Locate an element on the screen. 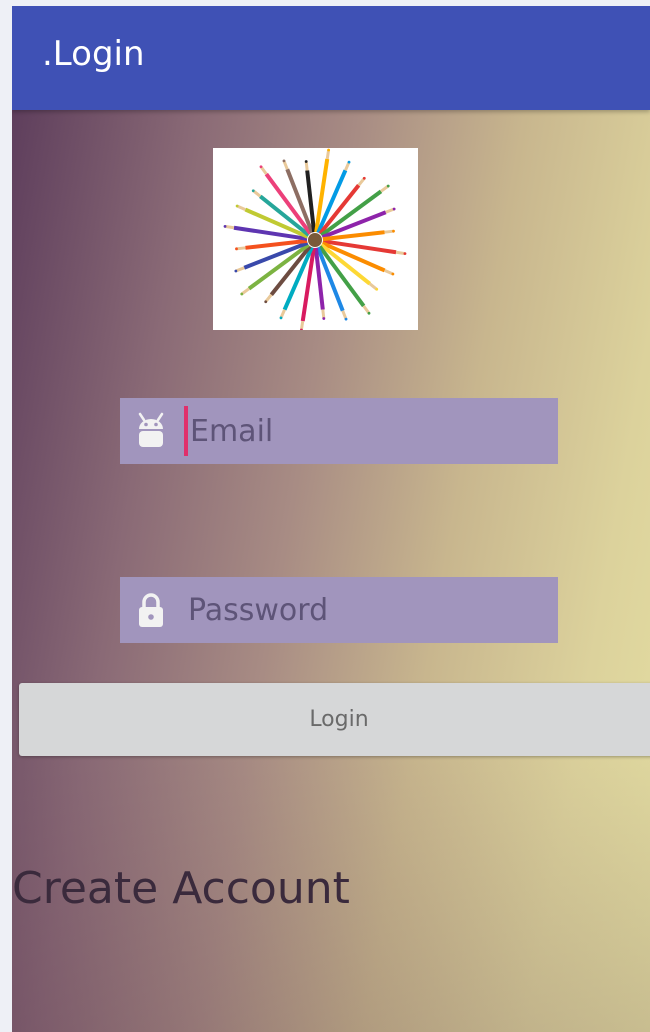  pencil-hub is located at coordinates (315, 240).